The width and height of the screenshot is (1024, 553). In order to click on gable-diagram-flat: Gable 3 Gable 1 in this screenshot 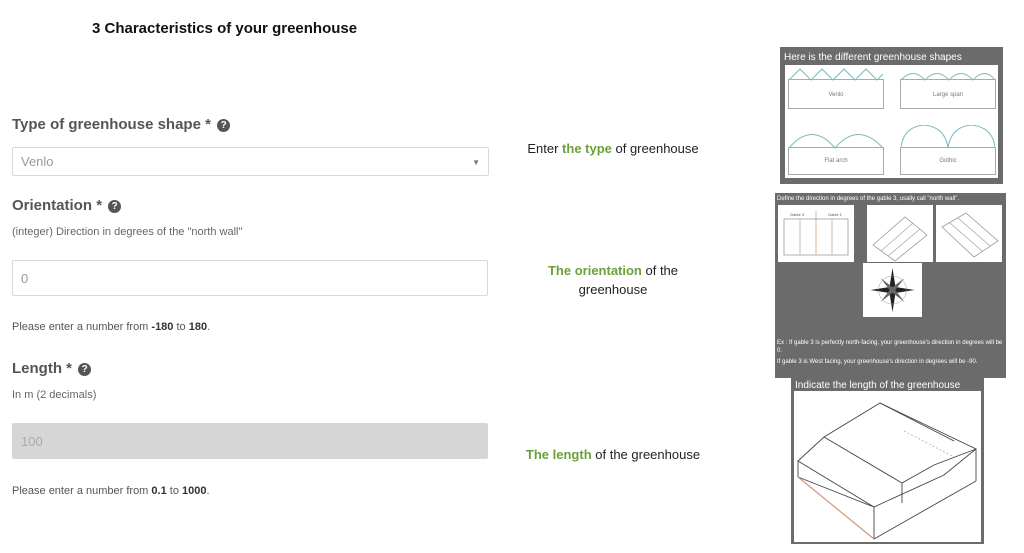, I will do `click(816, 233)`.